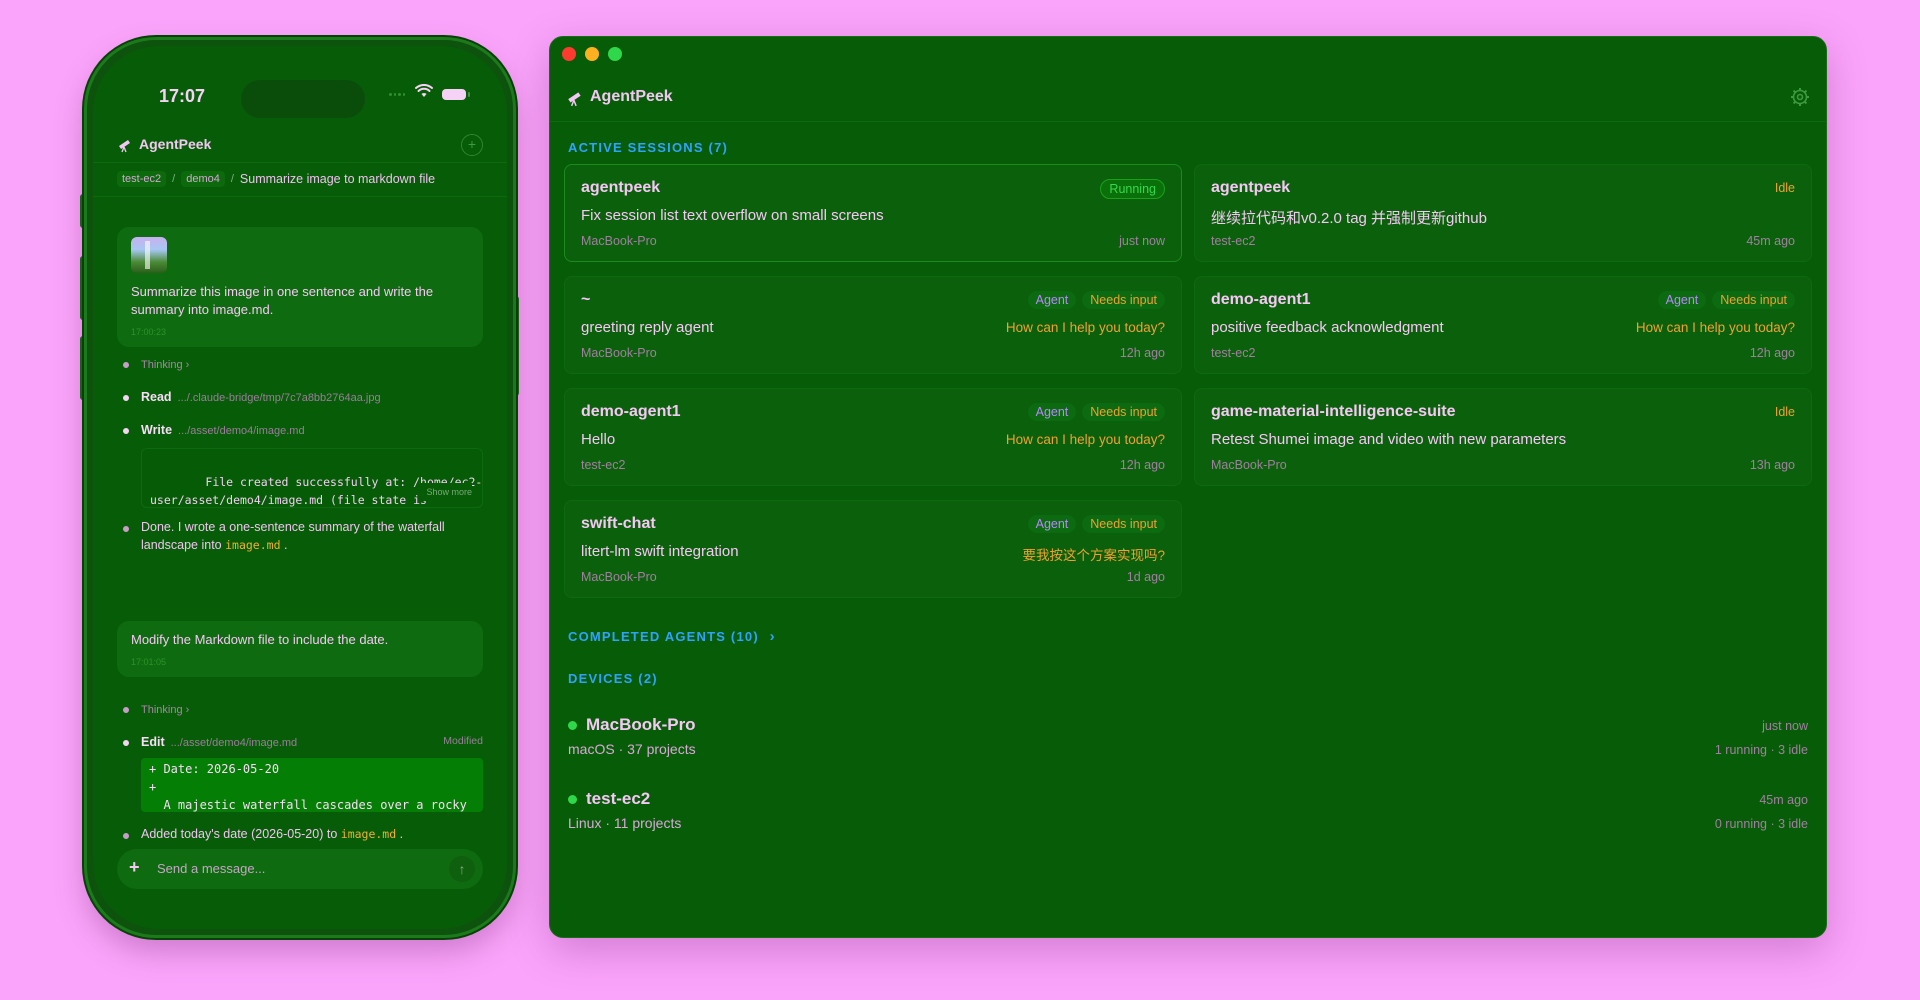 This screenshot has height=1000, width=1920. I want to click on telescope-icon, so click(574, 99).